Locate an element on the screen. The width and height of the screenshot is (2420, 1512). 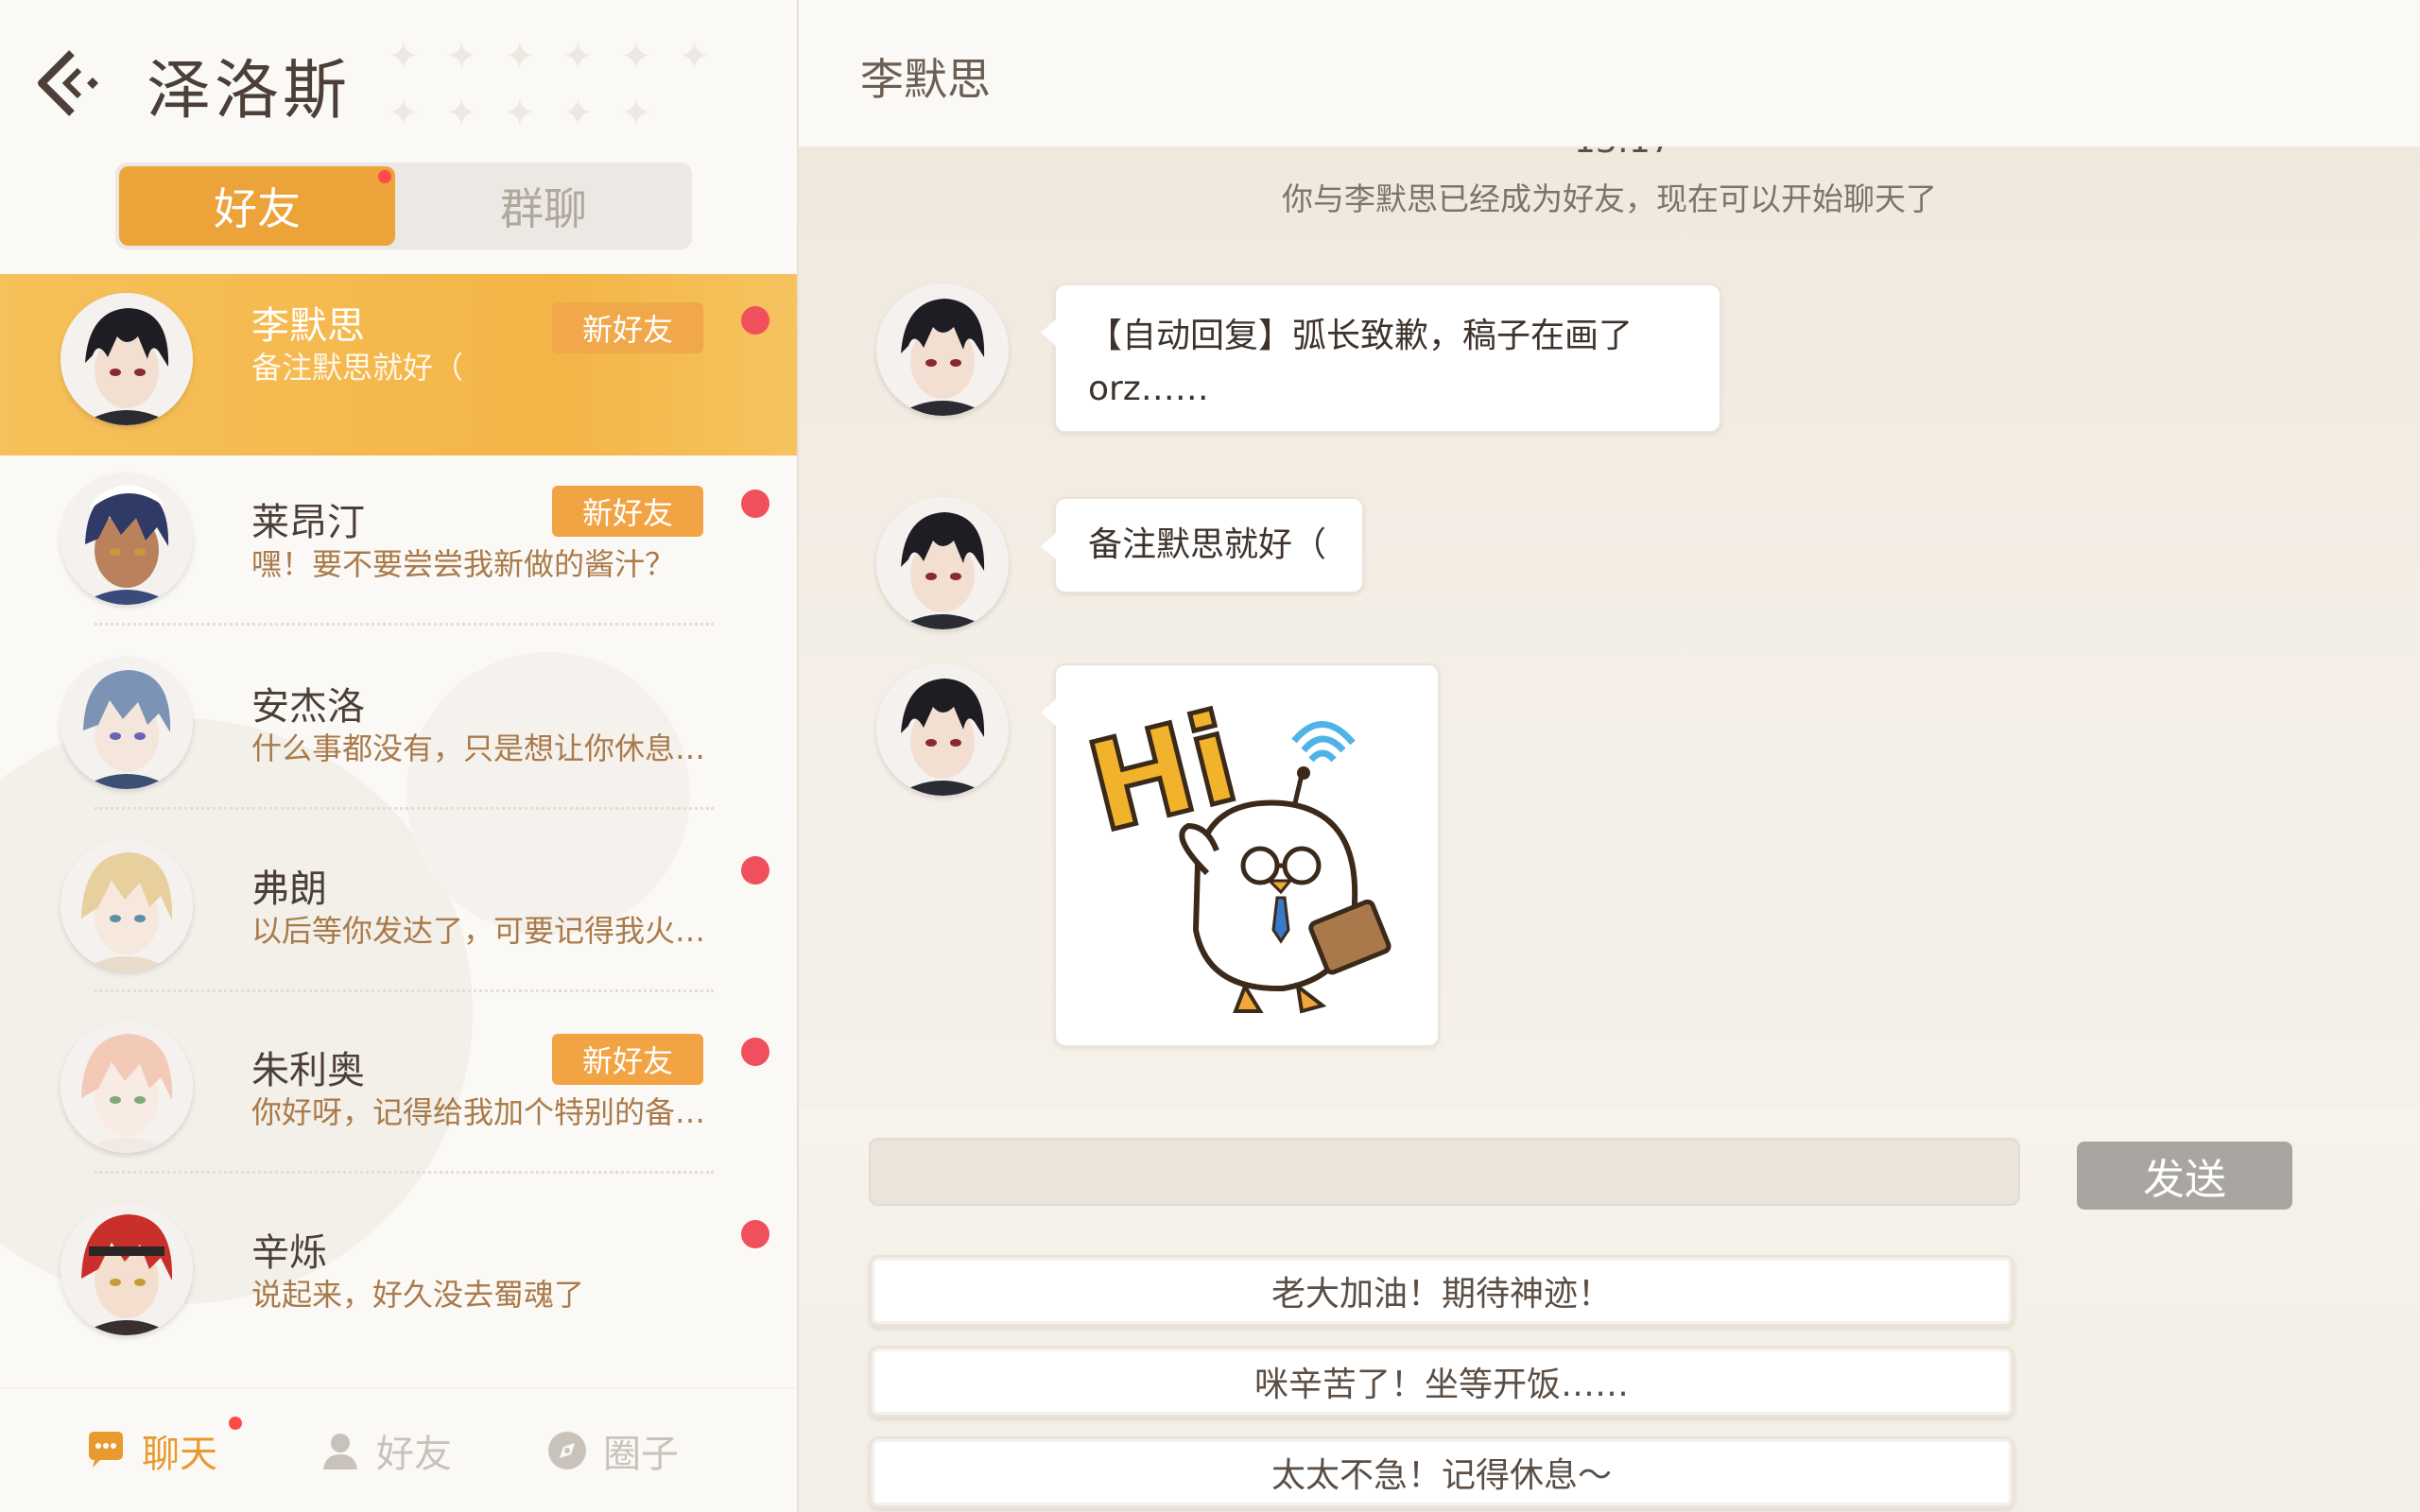
quick-reply-option: 老大加油！期待神迹！ is located at coordinates (1441, 1291).